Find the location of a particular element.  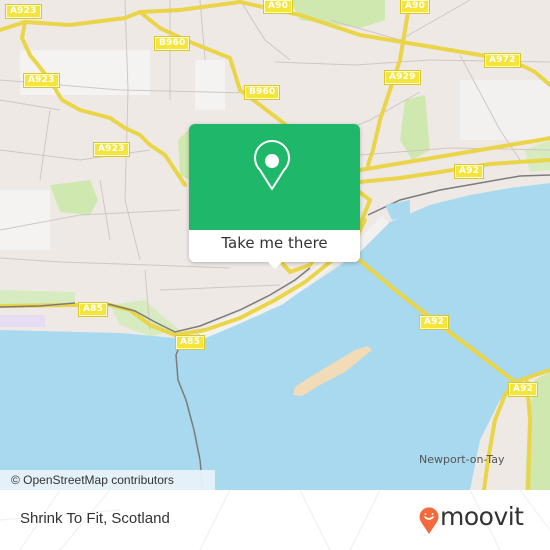

take-me-there-popup: Take me there is located at coordinates (274, 196).